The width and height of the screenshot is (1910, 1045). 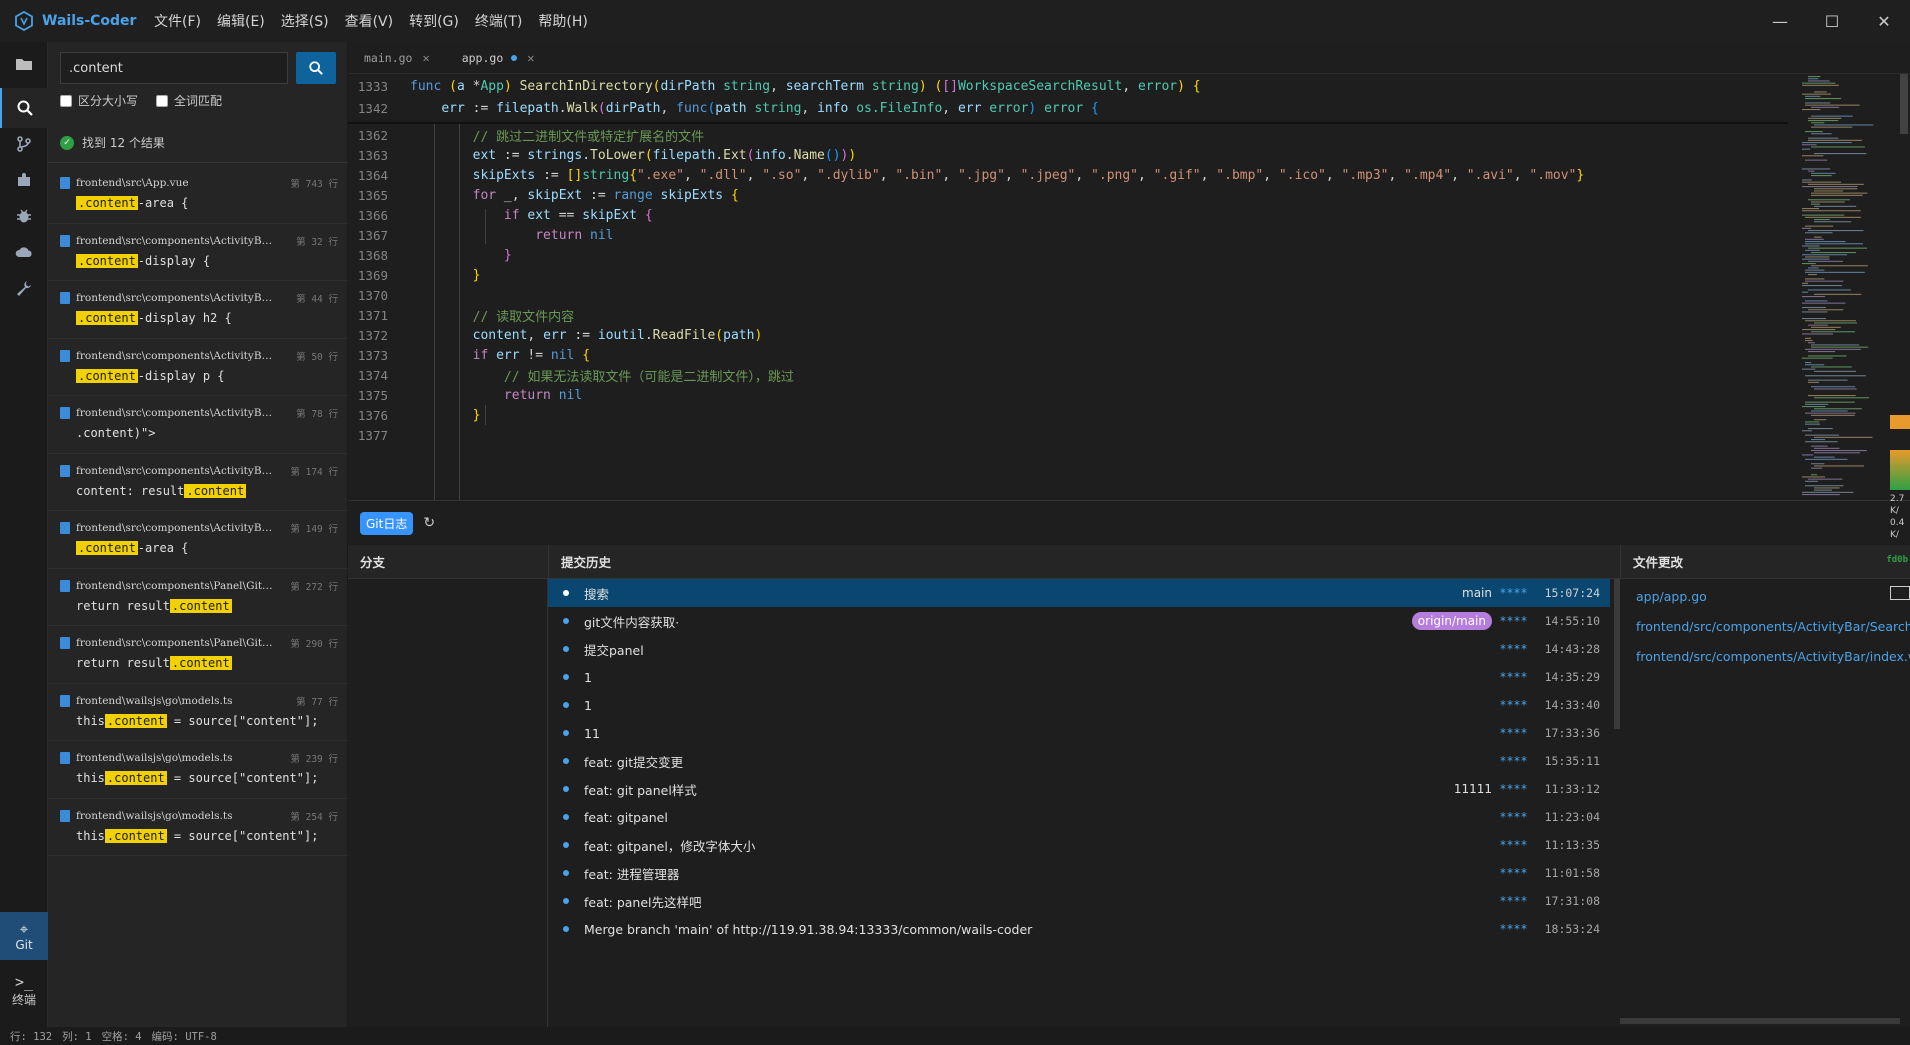 I want to click on commit-row: 搜索 main **** 15:07:24, so click(x=1079, y=593).